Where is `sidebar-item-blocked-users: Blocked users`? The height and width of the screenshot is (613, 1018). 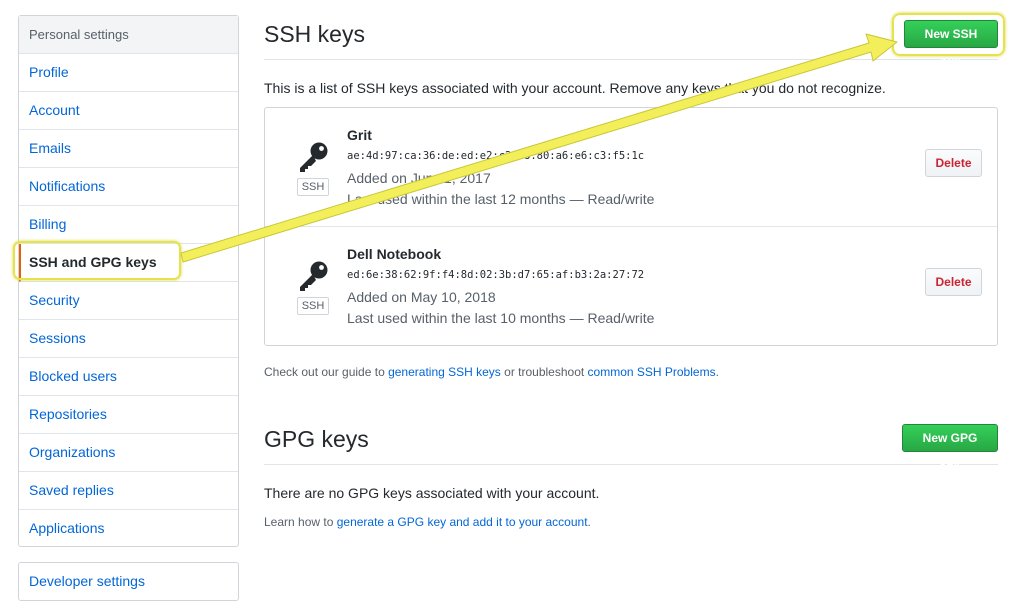
sidebar-item-blocked-users: Blocked users is located at coordinates (128, 377).